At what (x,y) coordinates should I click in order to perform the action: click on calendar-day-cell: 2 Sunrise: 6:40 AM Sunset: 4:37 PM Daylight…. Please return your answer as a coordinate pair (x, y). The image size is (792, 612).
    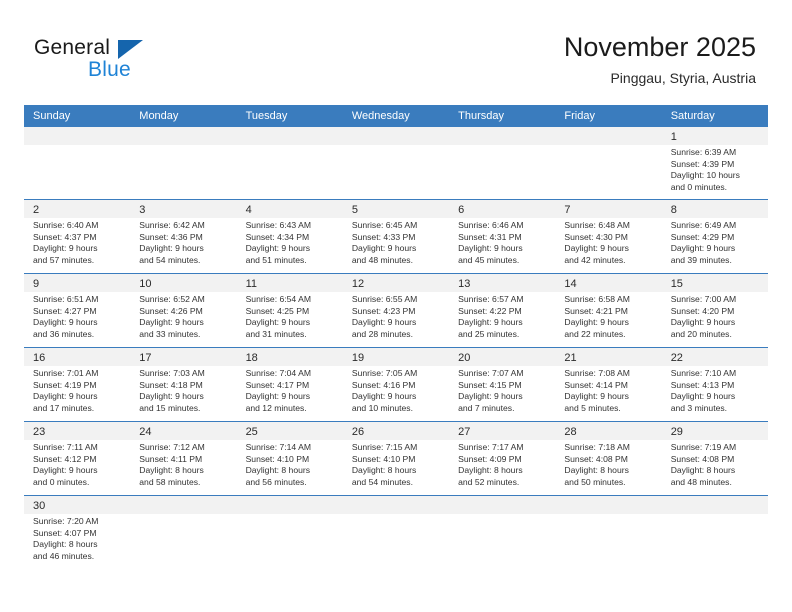
    Looking at the image, I should click on (77, 236).